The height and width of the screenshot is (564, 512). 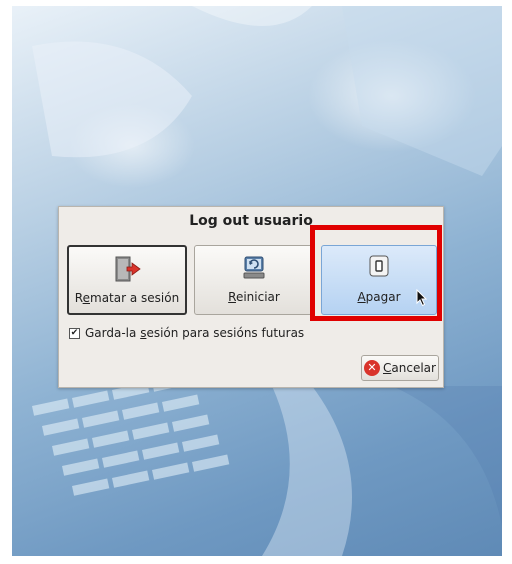 What do you see at coordinates (422, 299) in the screenshot?
I see `mouse-pointer-icon` at bounding box center [422, 299].